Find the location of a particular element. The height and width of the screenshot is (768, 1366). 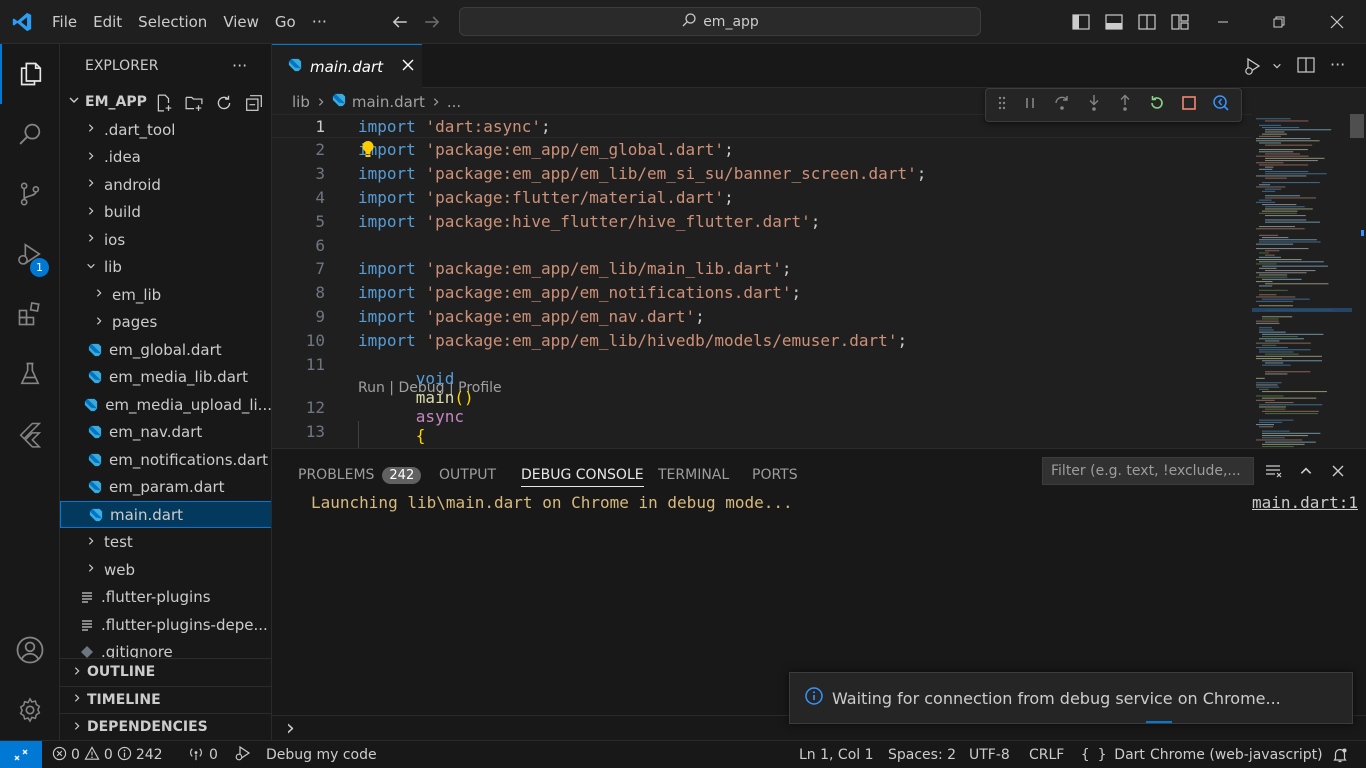

flutter-inspector-icon is located at coordinates (1221, 105).